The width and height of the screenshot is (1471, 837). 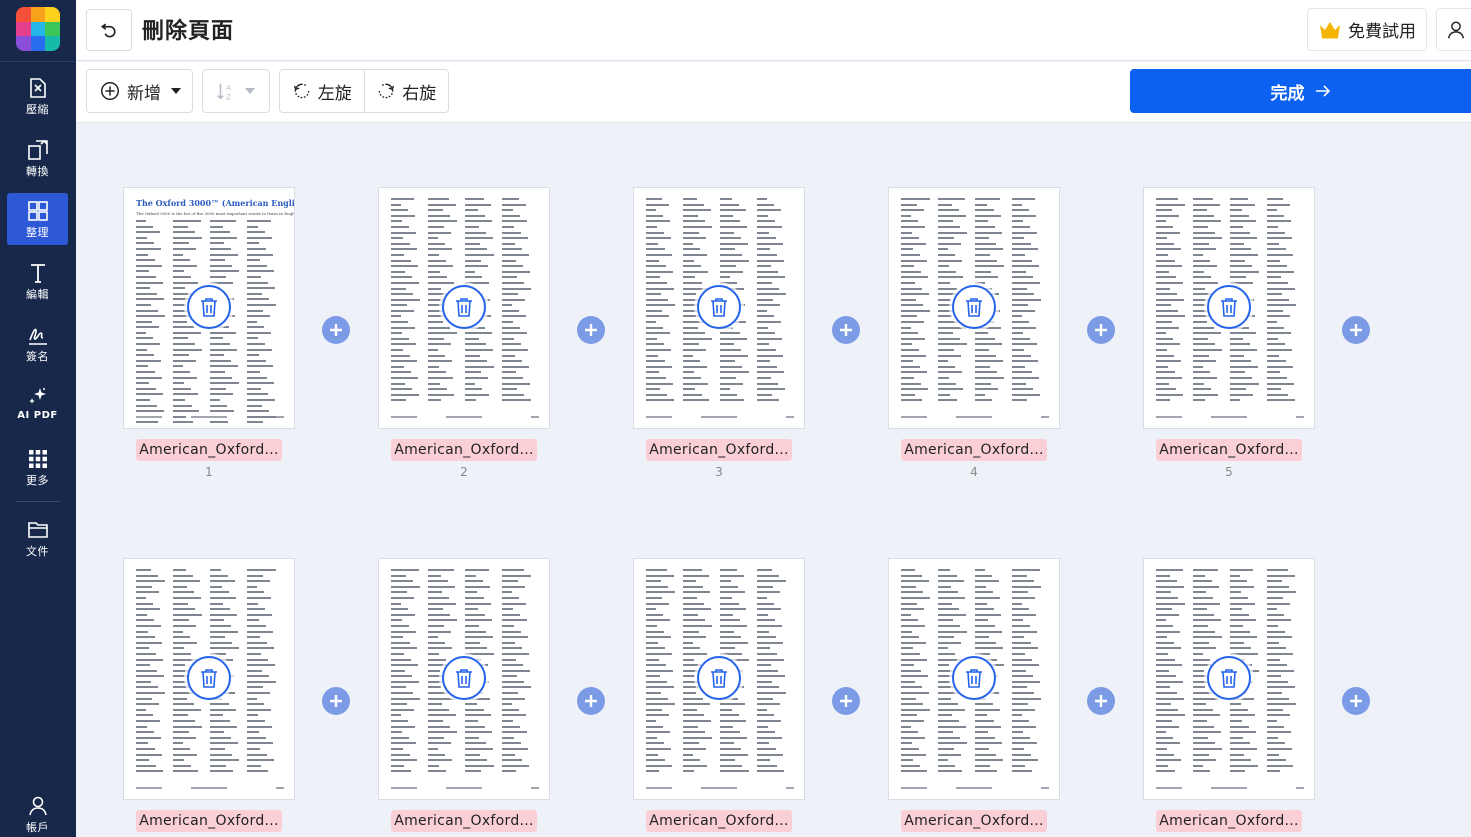 I want to click on rotate-group: 左旋 右旋, so click(x=364, y=91).